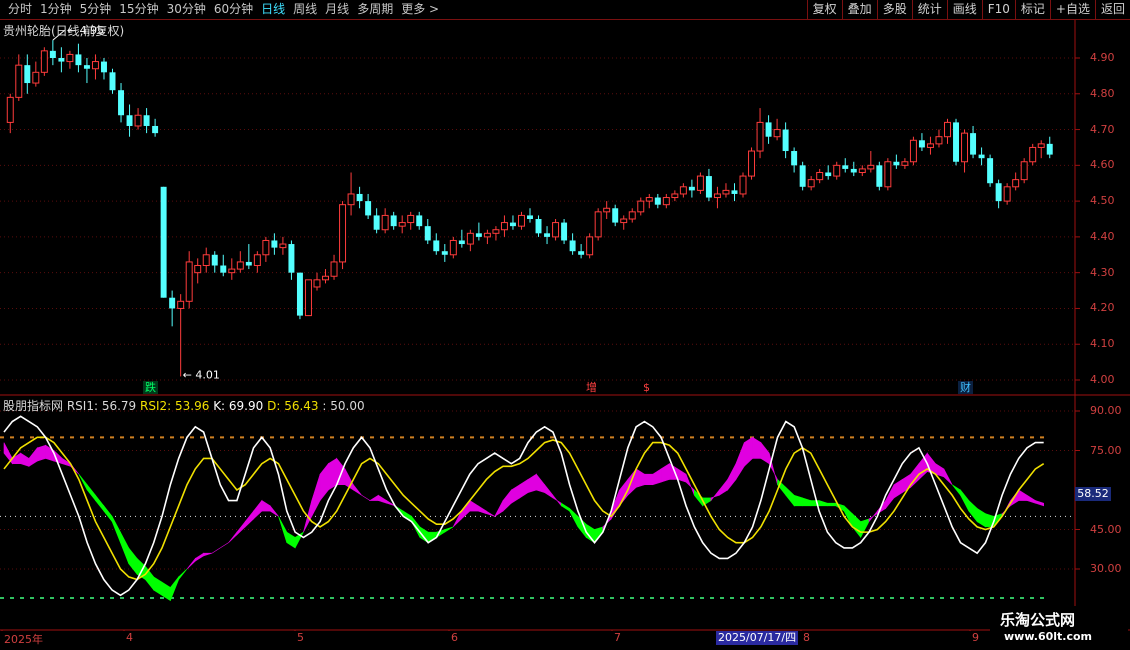  I want to click on action-button-8: 返回, so click(1112, 9).